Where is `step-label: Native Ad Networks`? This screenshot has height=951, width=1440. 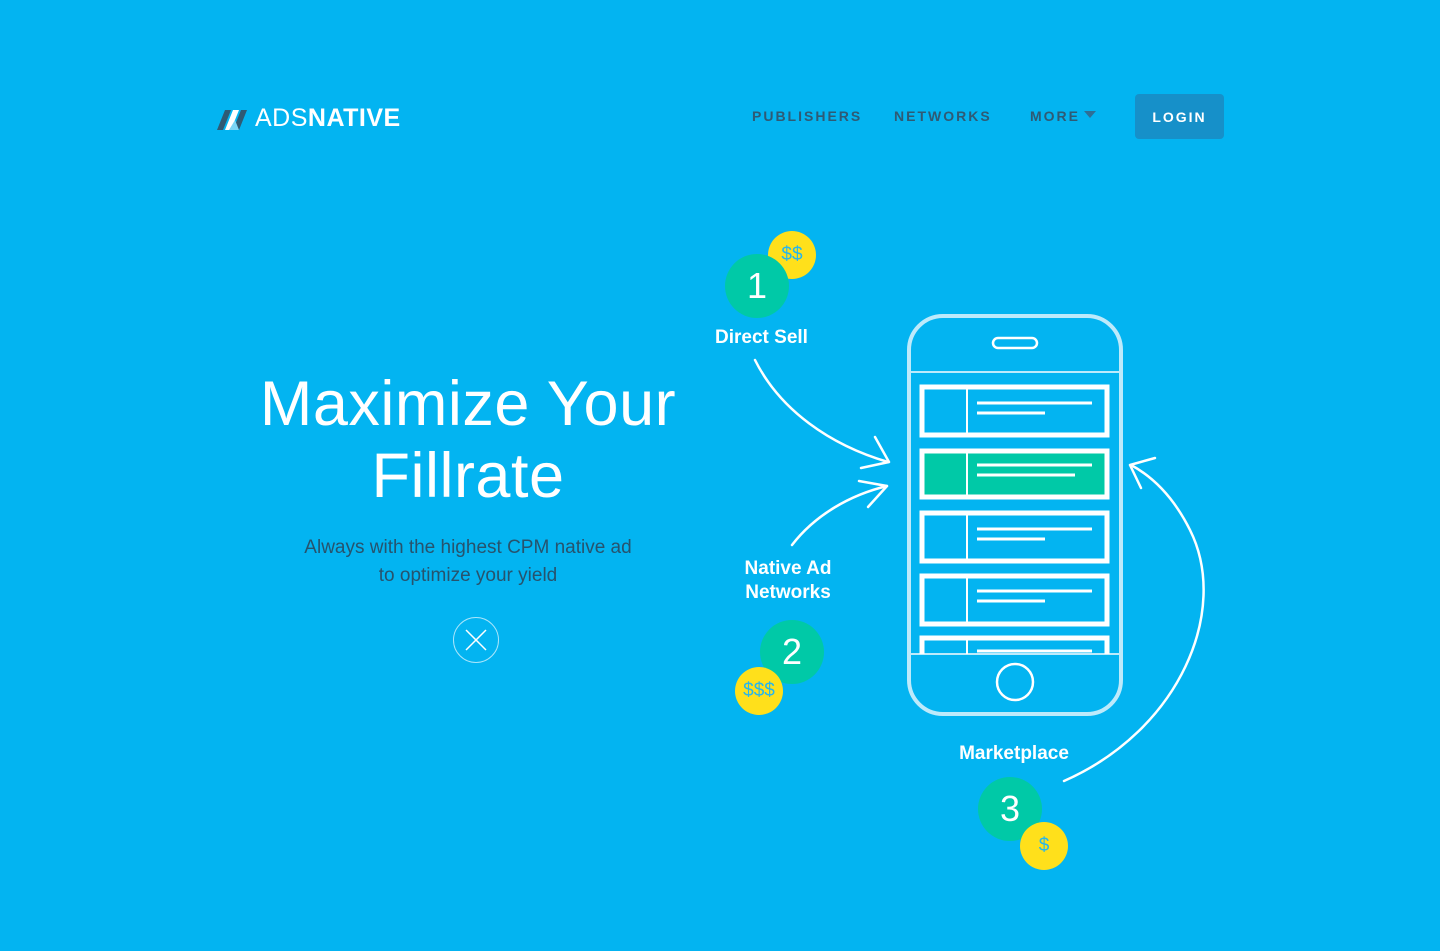
step-label: Native Ad Networks is located at coordinates (788, 581).